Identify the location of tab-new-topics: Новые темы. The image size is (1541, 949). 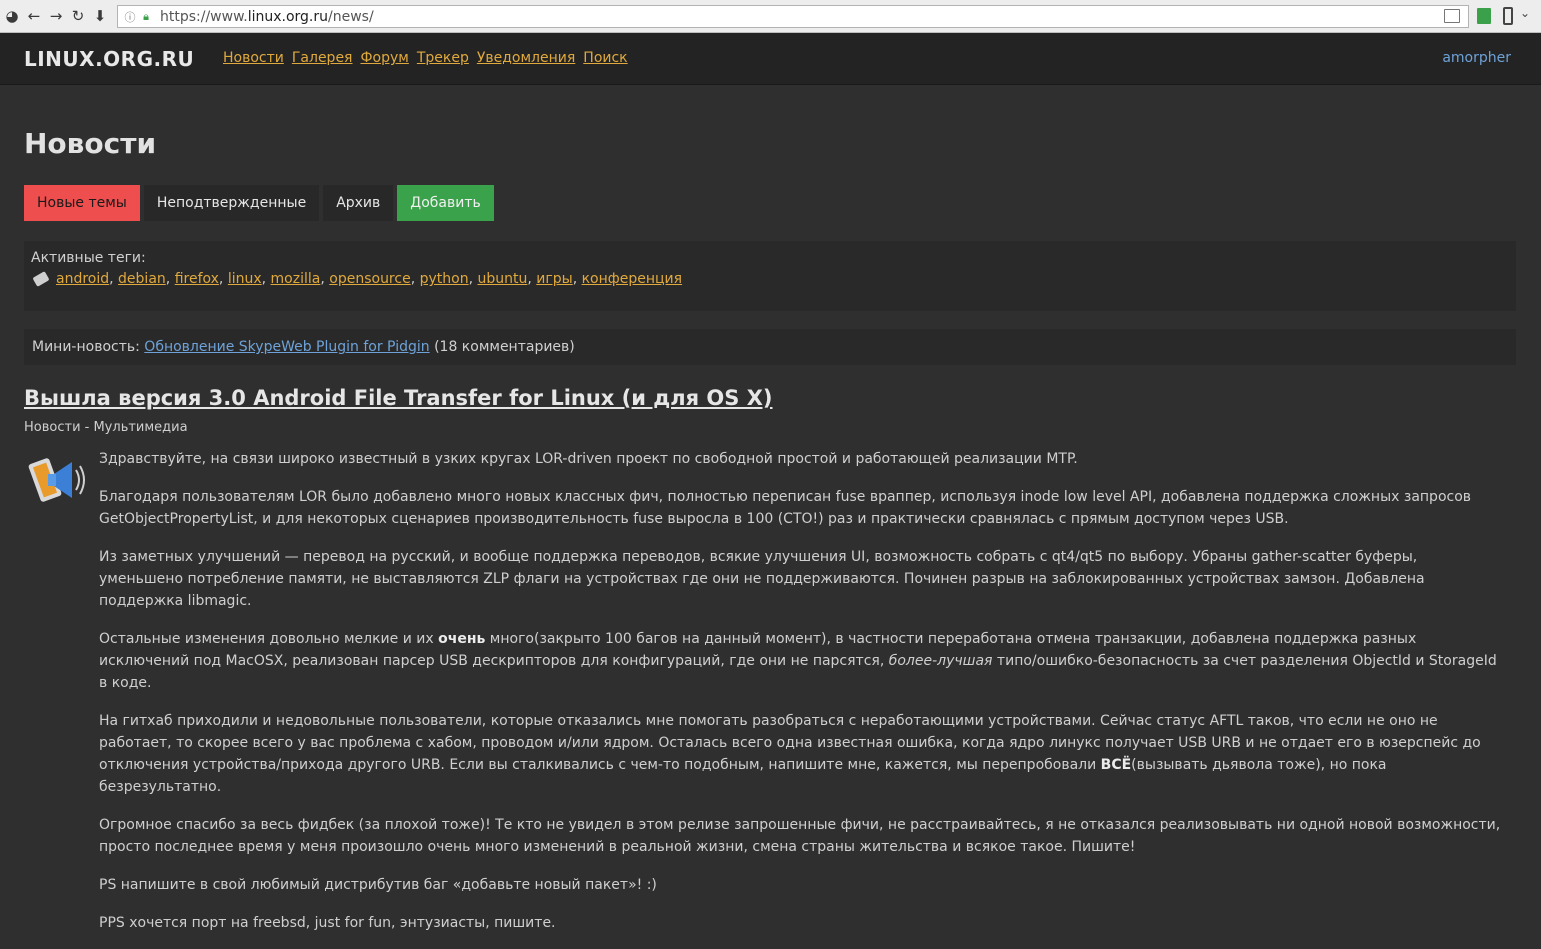
(82, 203).